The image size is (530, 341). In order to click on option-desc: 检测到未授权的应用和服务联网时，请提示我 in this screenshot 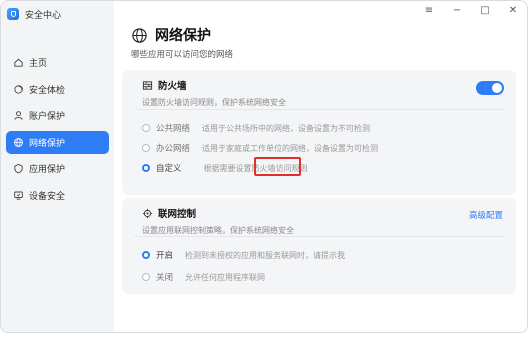, I will do `click(265, 255)`.